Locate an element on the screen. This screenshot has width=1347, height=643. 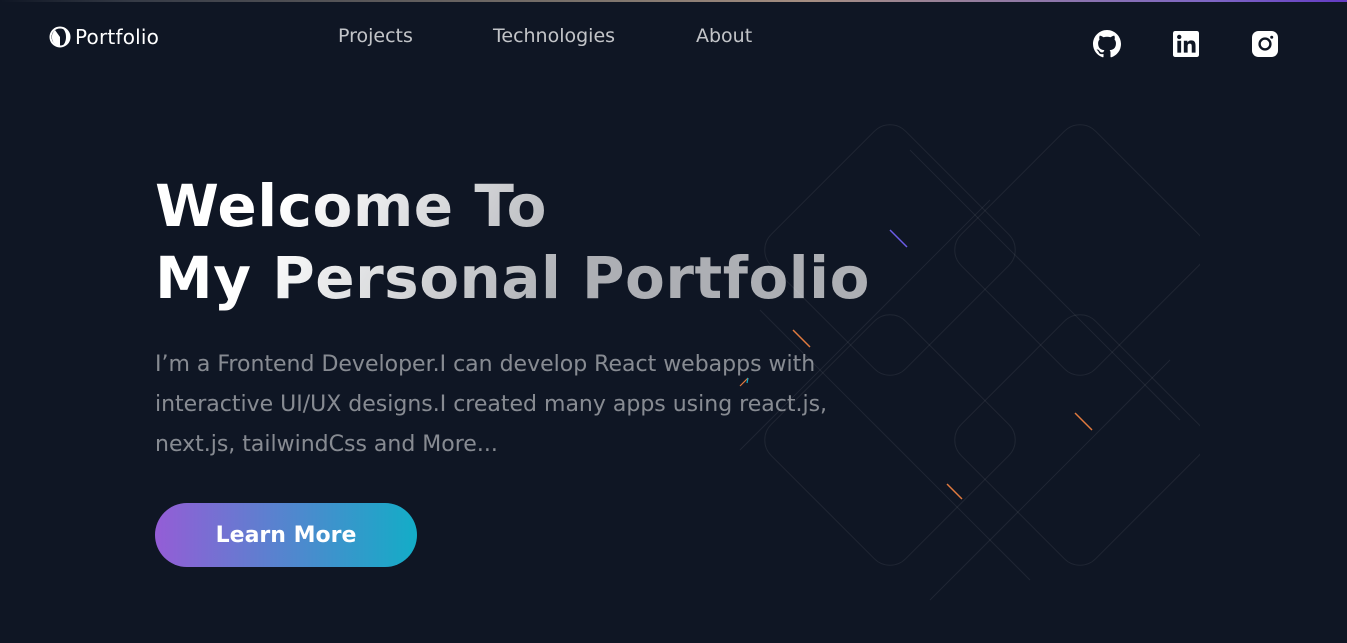
hero-title-line-2: My Personal Portfolio is located at coordinates (512, 278).